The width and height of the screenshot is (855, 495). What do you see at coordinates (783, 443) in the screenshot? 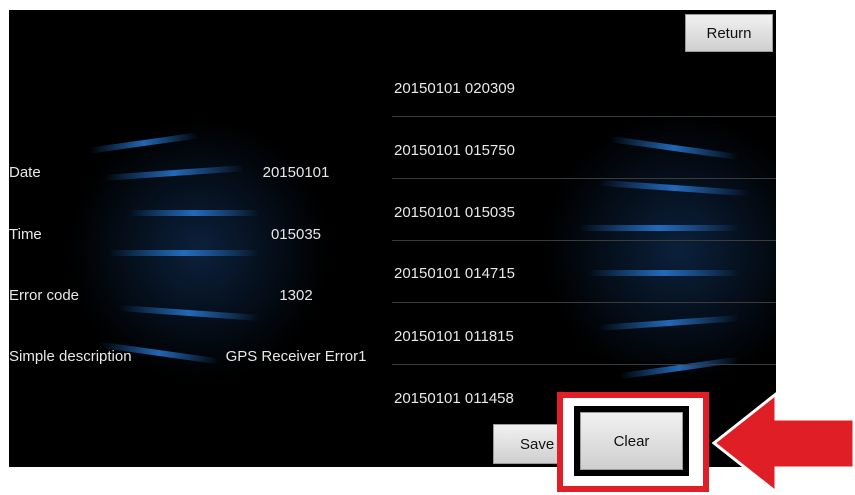
I see `left-arrow-icon` at bounding box center [783, 443].